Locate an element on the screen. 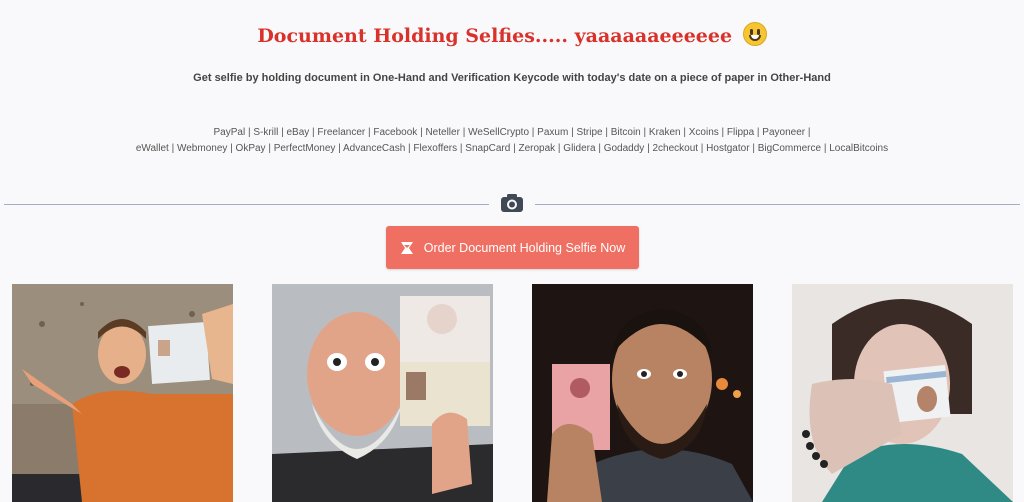 This screenshot has height=502, width=1024. order-selfie-button: Order Document Holding Selfie Now is located at coordinates (512, 247).